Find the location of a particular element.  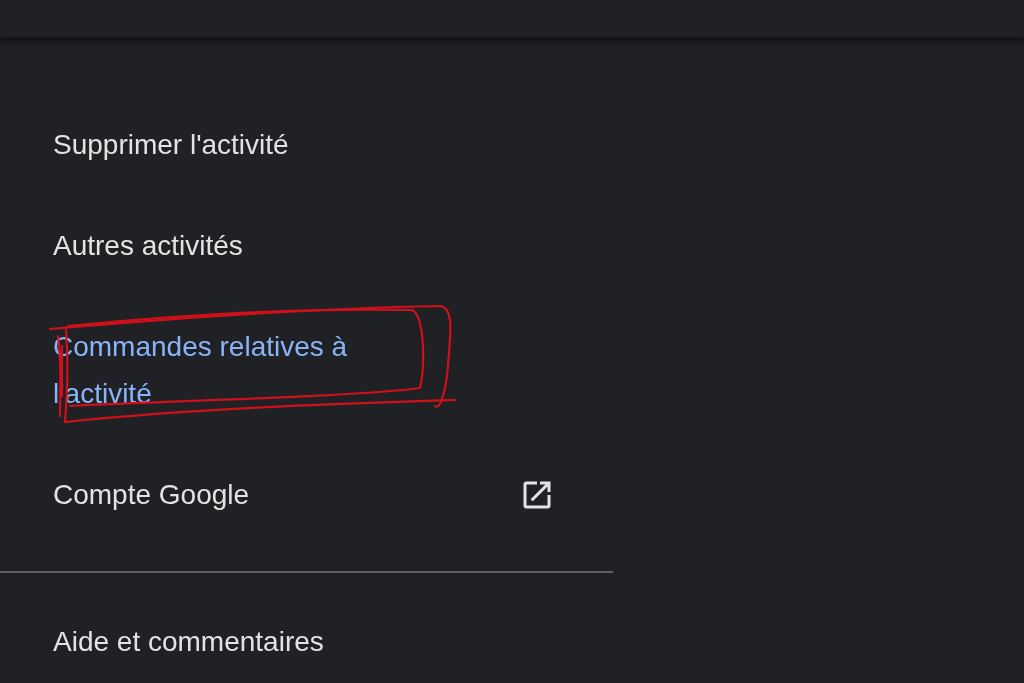

menu-item: Aide et commentaires is located at coordinates (188, 641).